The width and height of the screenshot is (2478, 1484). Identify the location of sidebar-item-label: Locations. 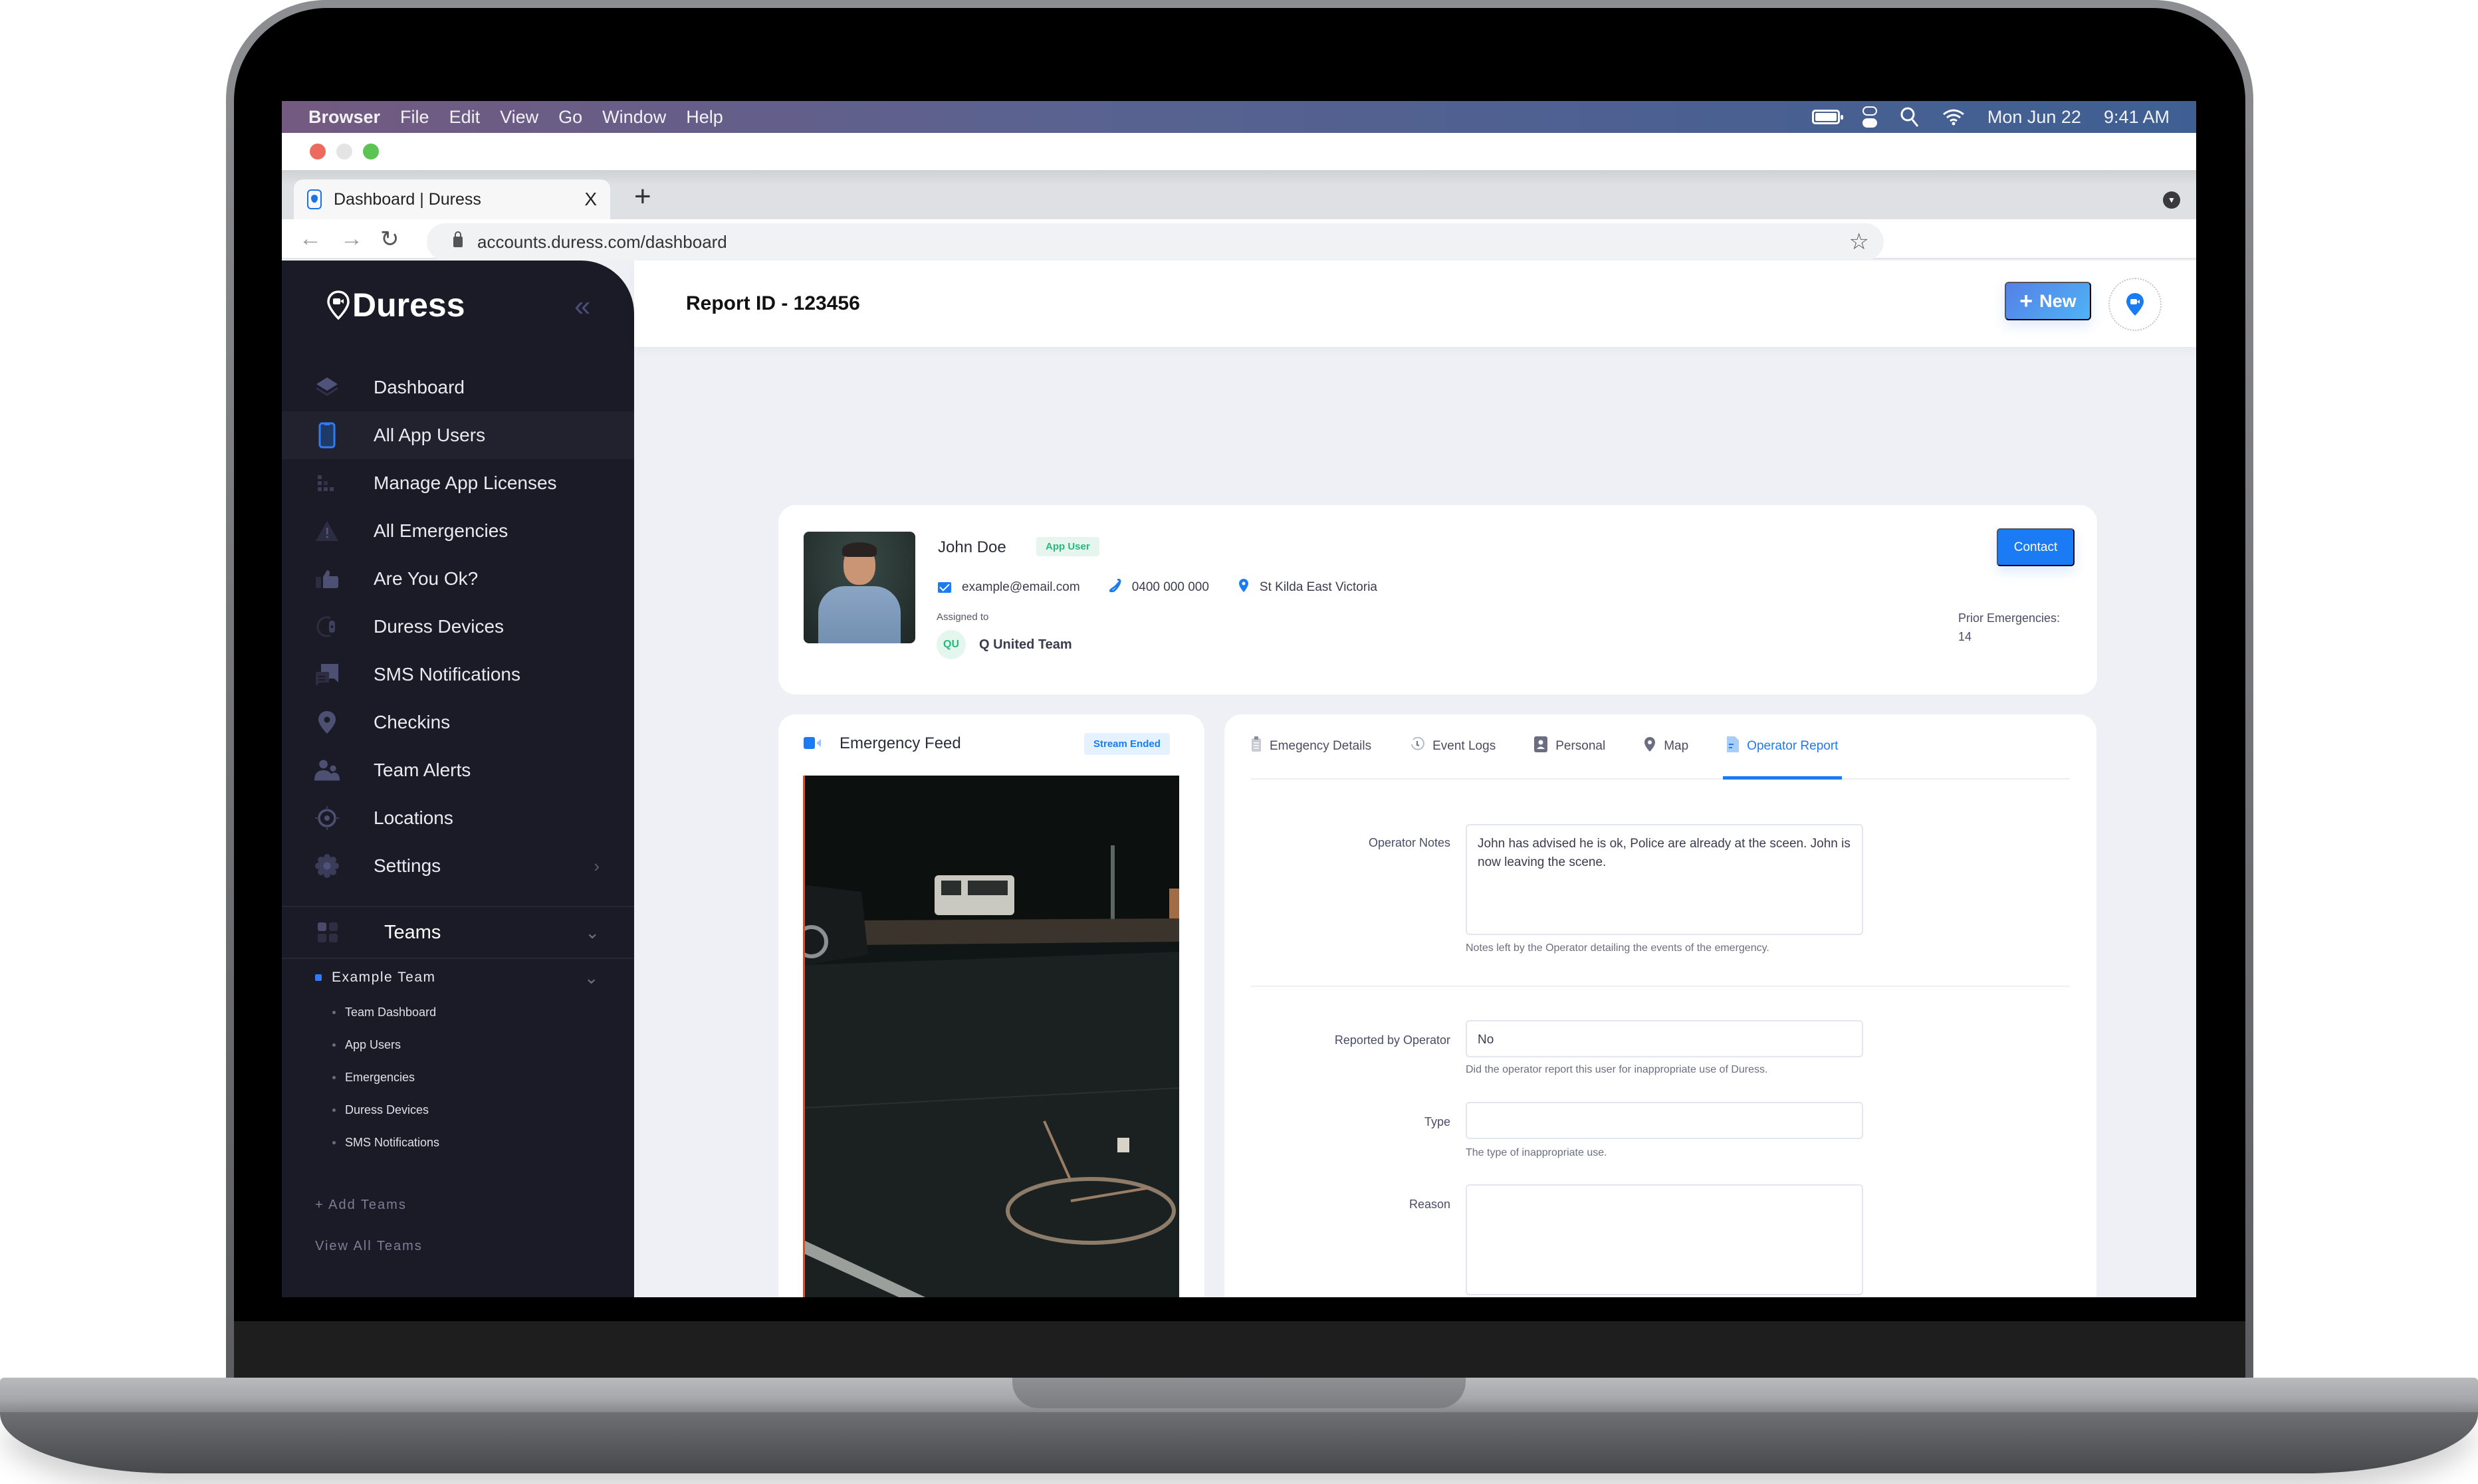
(413, 818).